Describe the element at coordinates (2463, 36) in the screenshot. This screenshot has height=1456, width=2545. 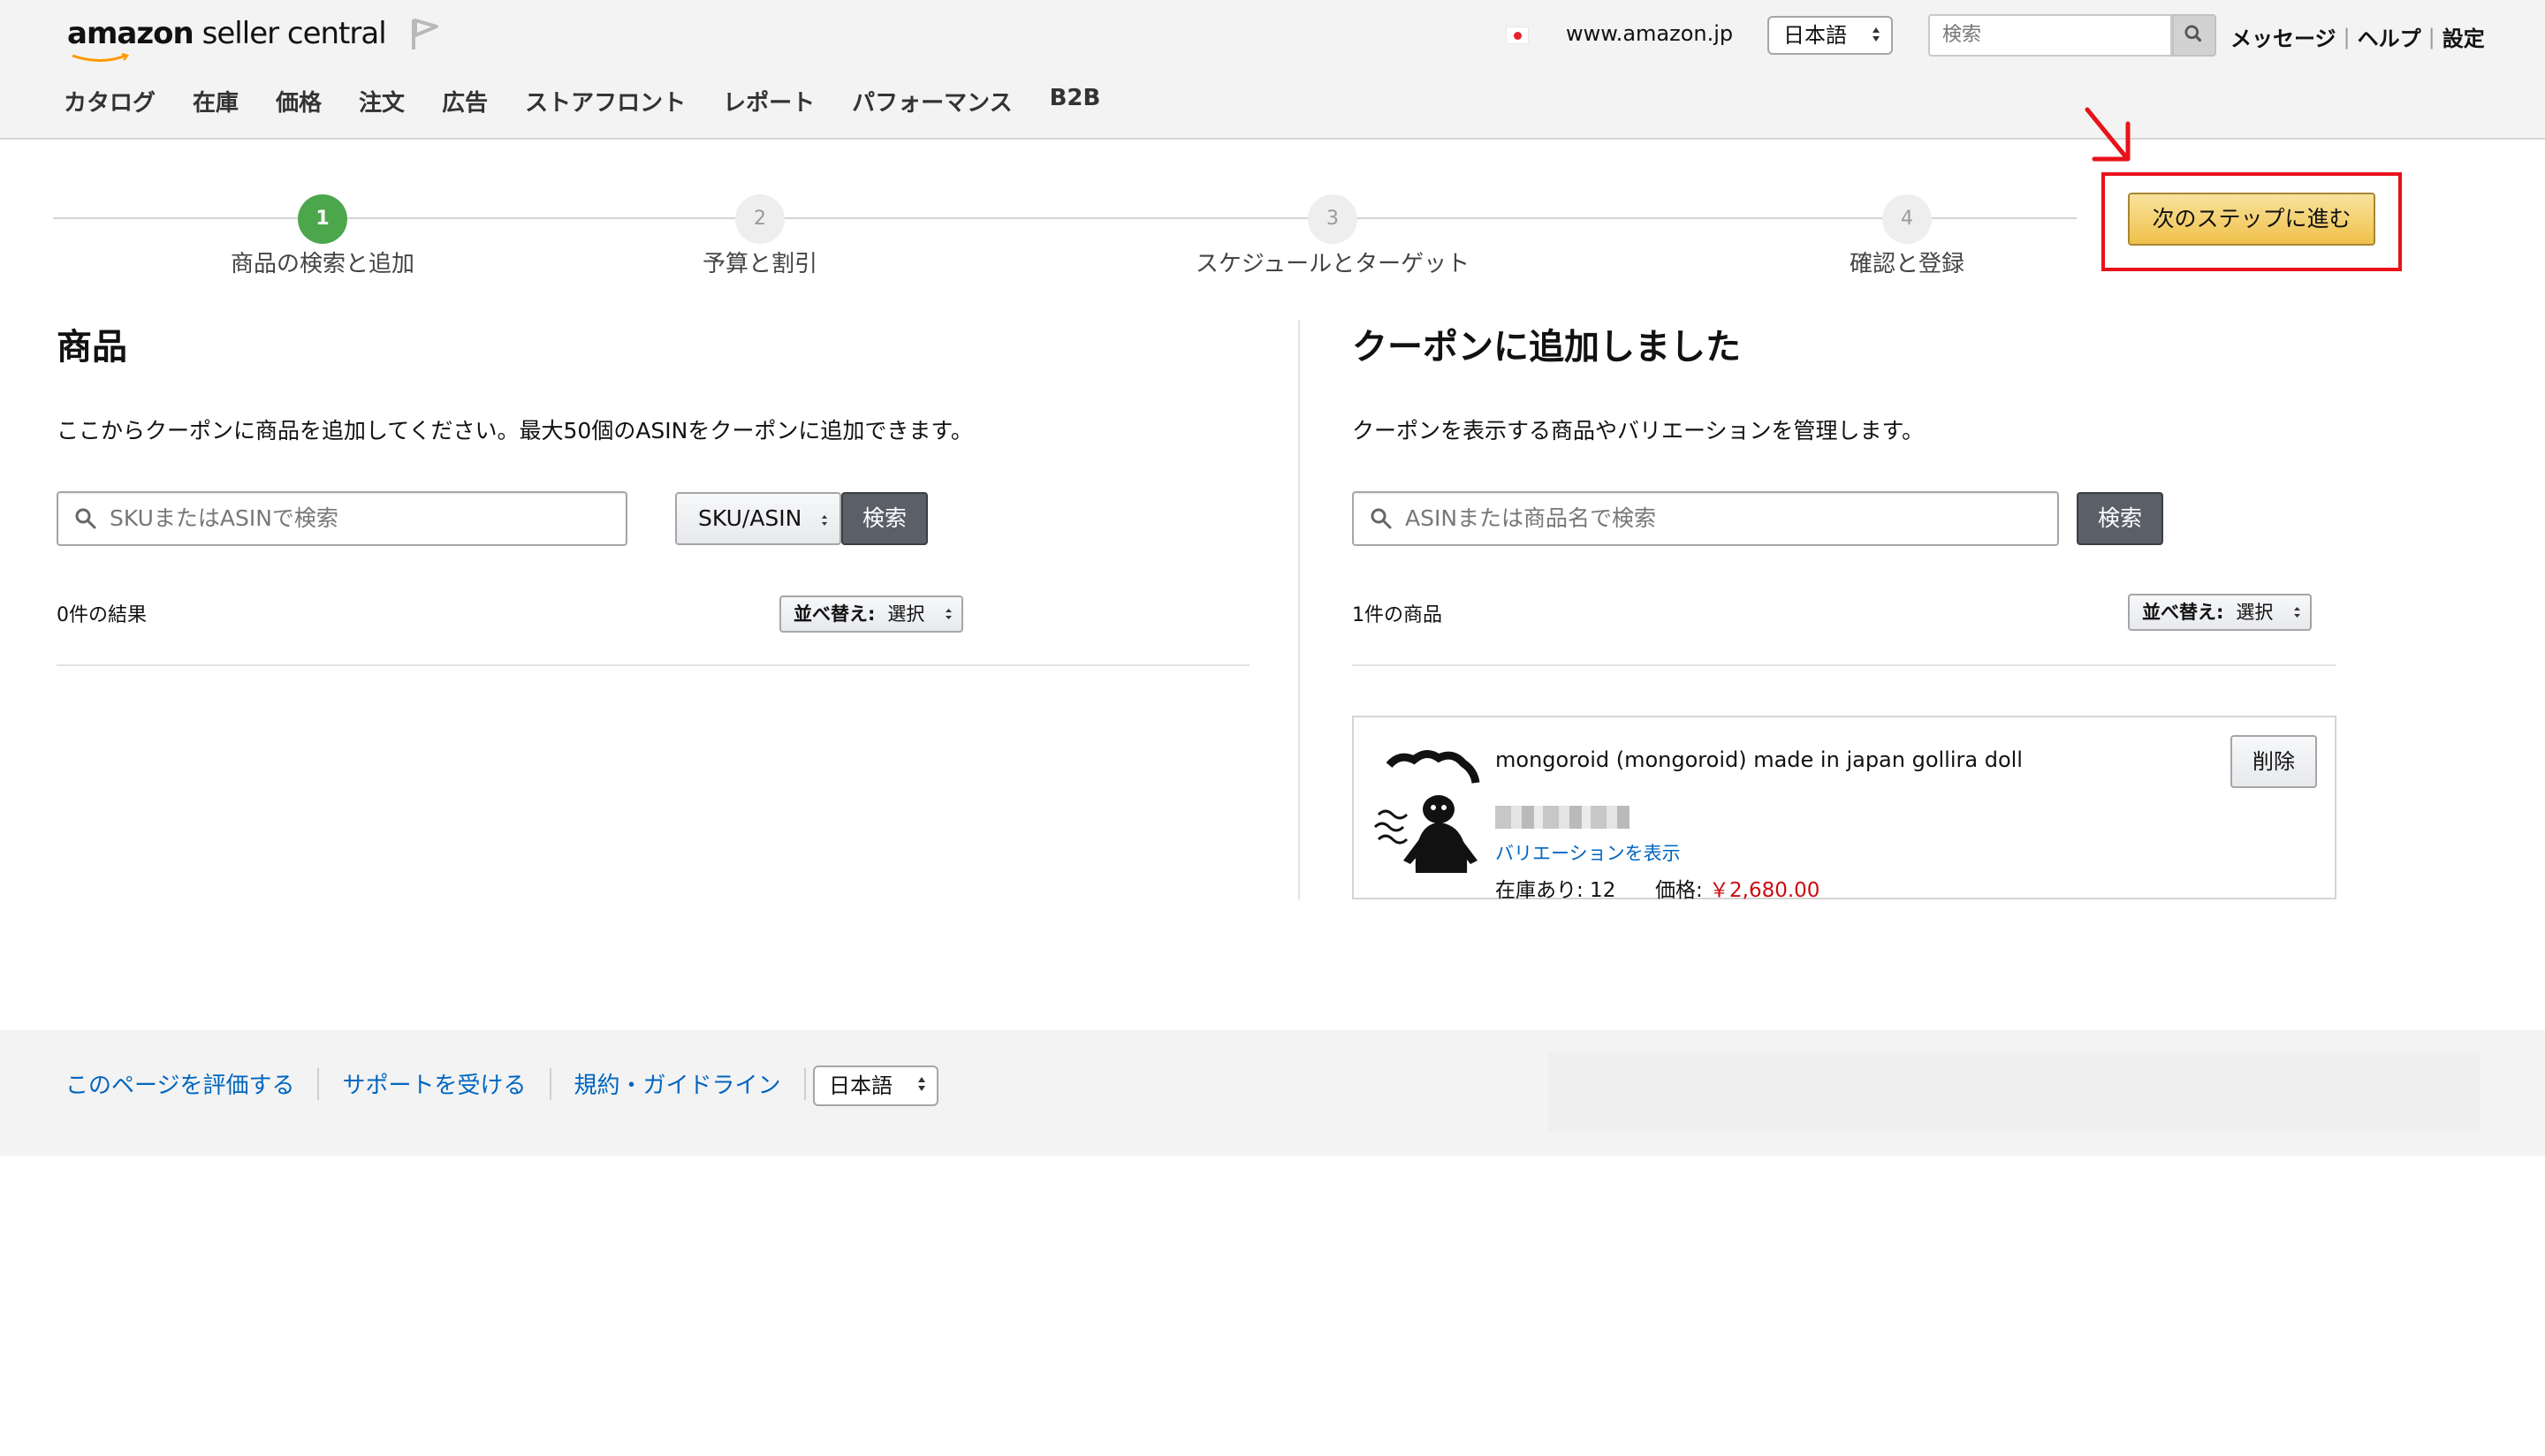
I see `settings-link: 設定` at that location.